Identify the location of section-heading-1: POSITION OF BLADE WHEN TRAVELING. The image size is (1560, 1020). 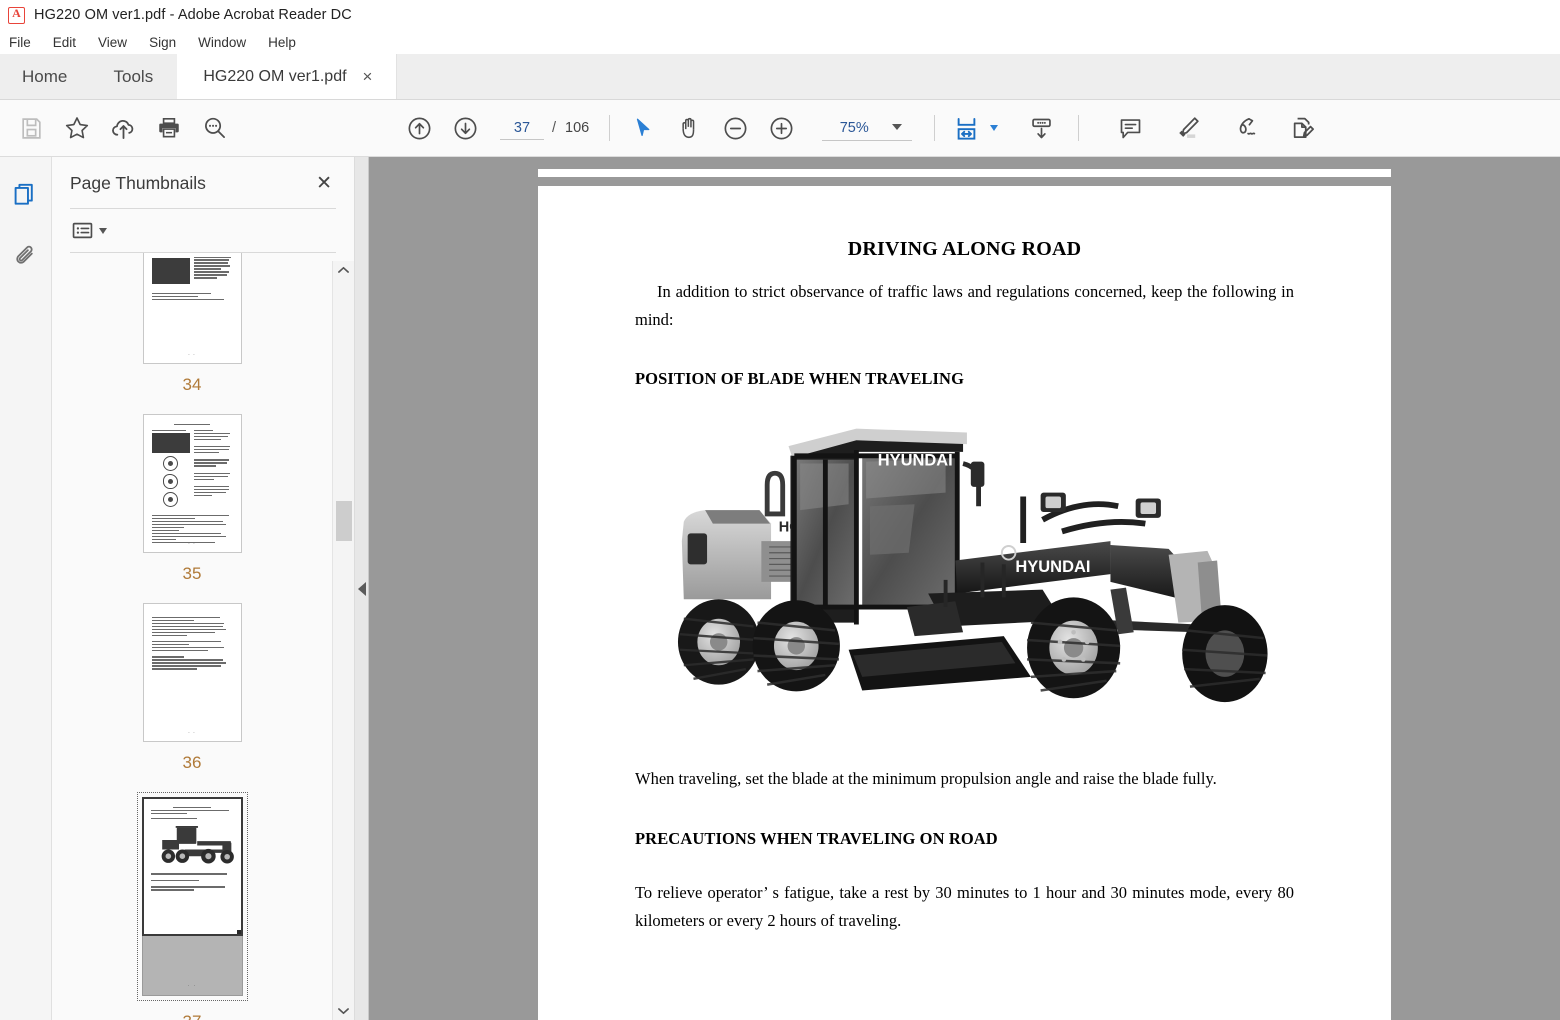
(800, 379).